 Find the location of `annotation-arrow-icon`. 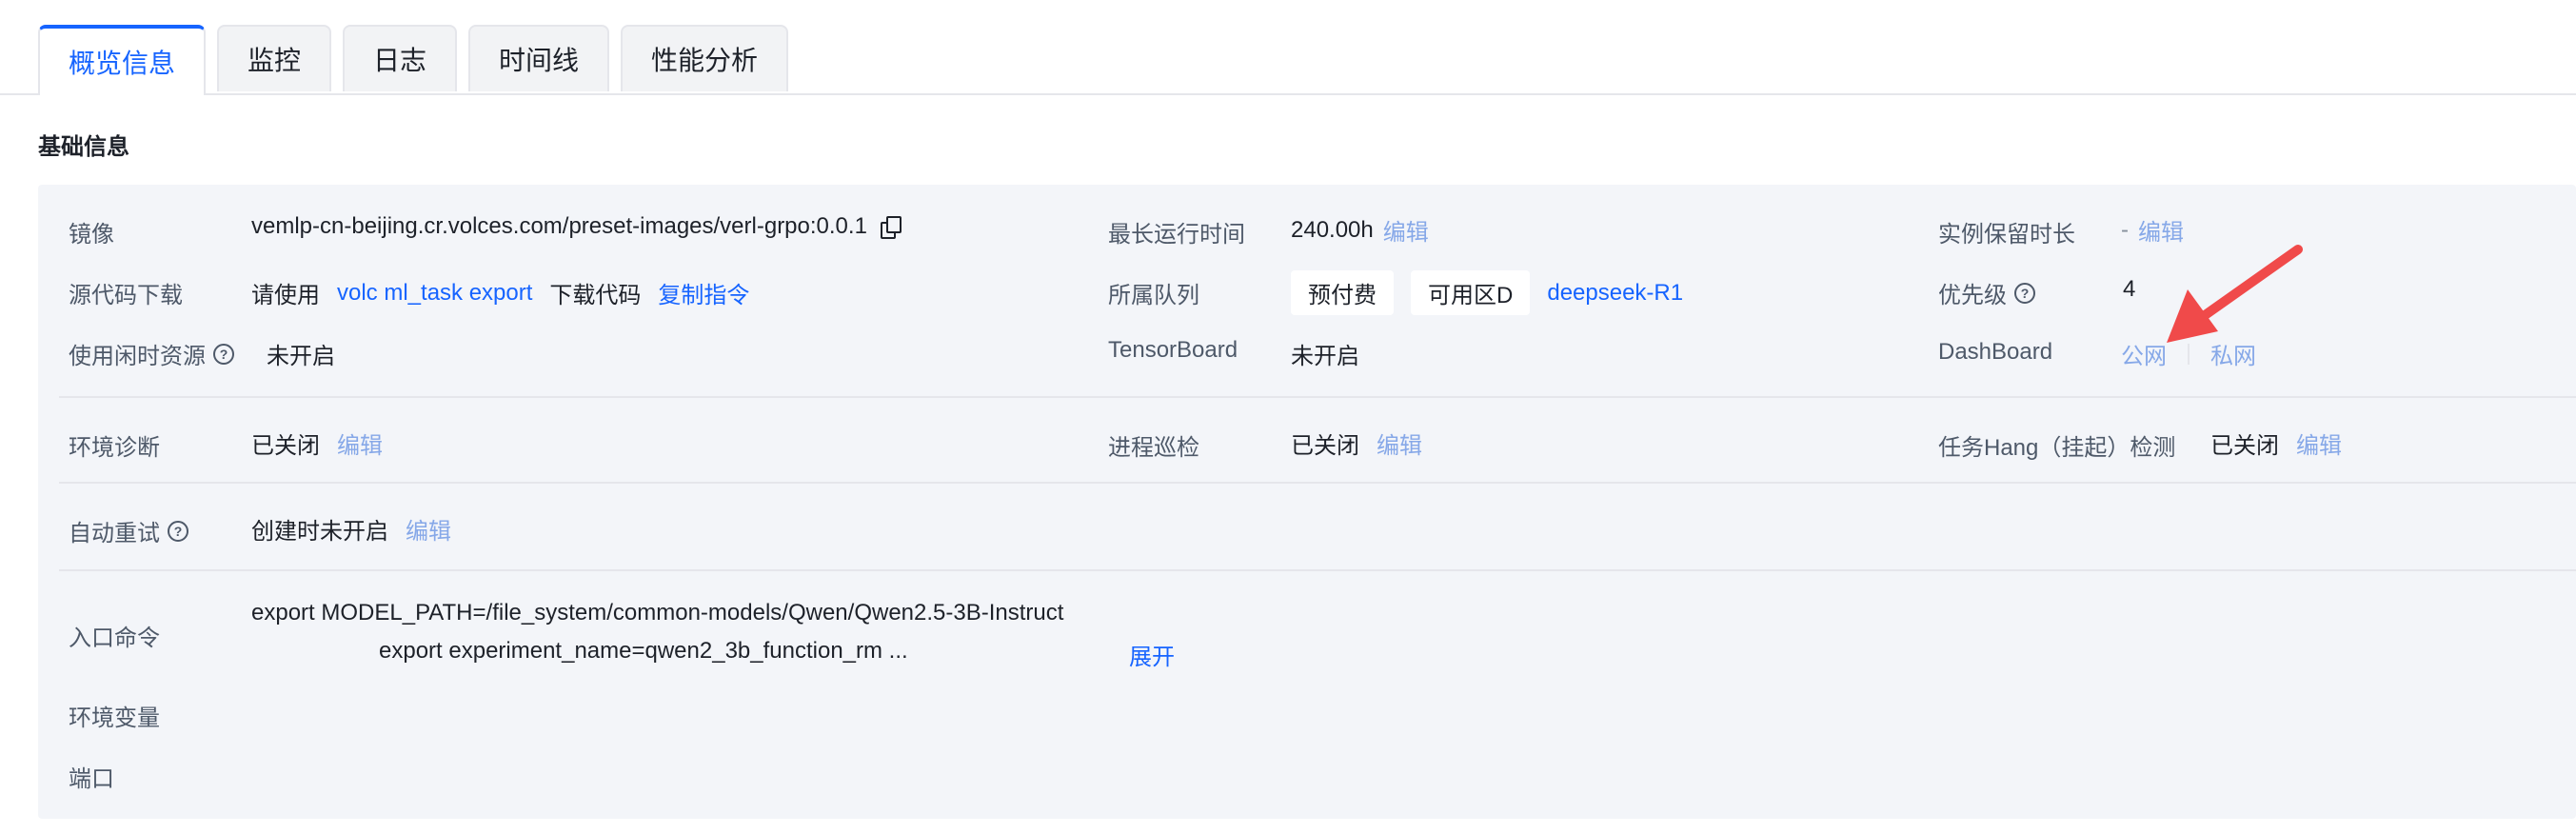

annotation-arrow-icon is located at coordinates (2235, 294).